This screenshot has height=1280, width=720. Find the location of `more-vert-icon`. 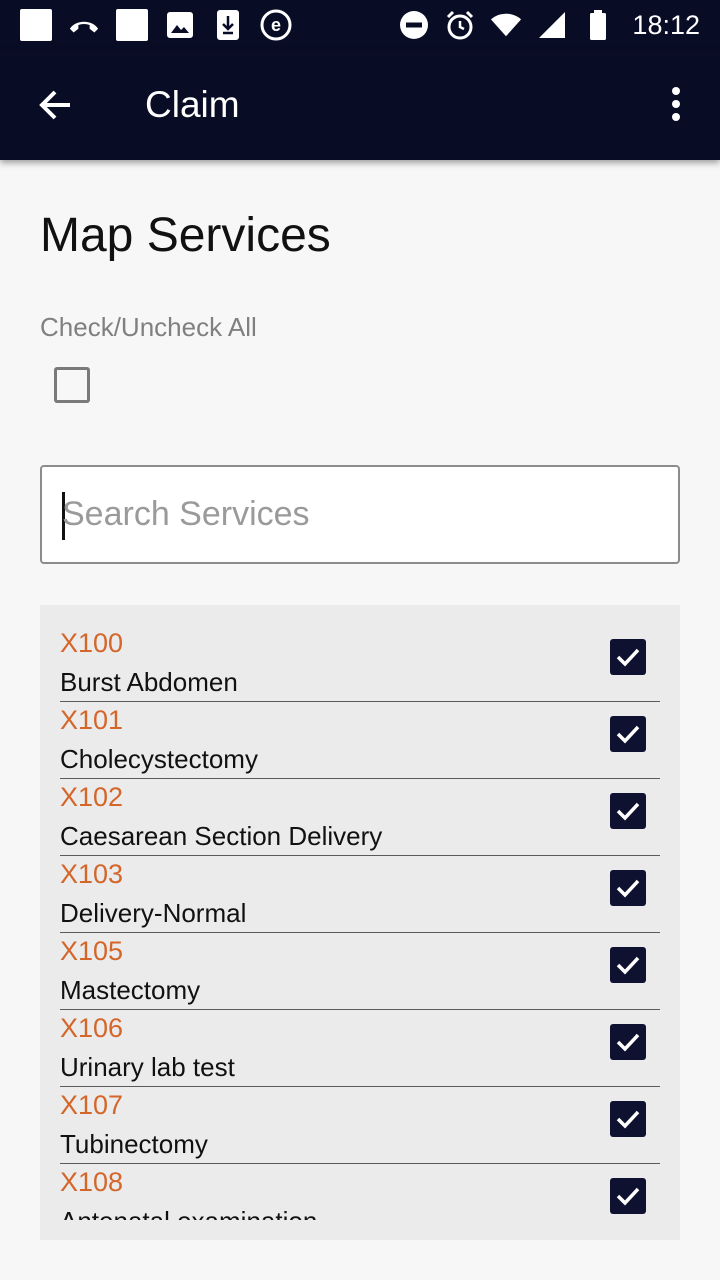

more-vert-icon is located at coordinates (676, 105).